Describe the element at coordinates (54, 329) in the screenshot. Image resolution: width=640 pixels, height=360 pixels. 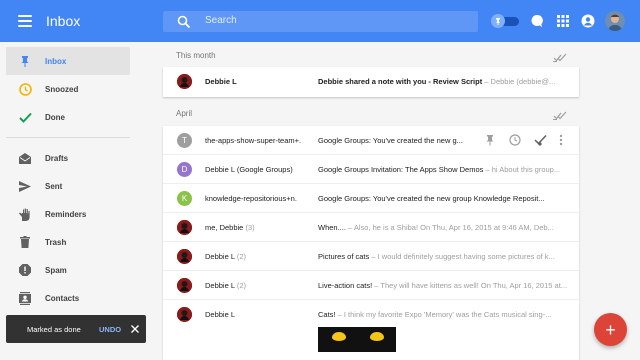
I see `snackbar-message: Marked as done` at that location.